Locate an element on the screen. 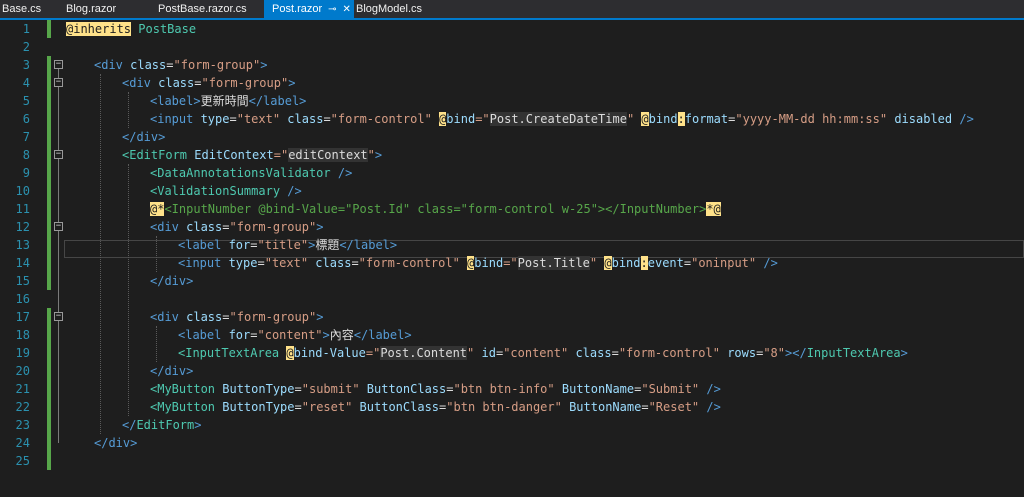 Image resolution: width=1024 pixels, height=497 pixels. tab-postbase-razor-cs: PostBase.razor.cs is located at coordinates (202, 9).